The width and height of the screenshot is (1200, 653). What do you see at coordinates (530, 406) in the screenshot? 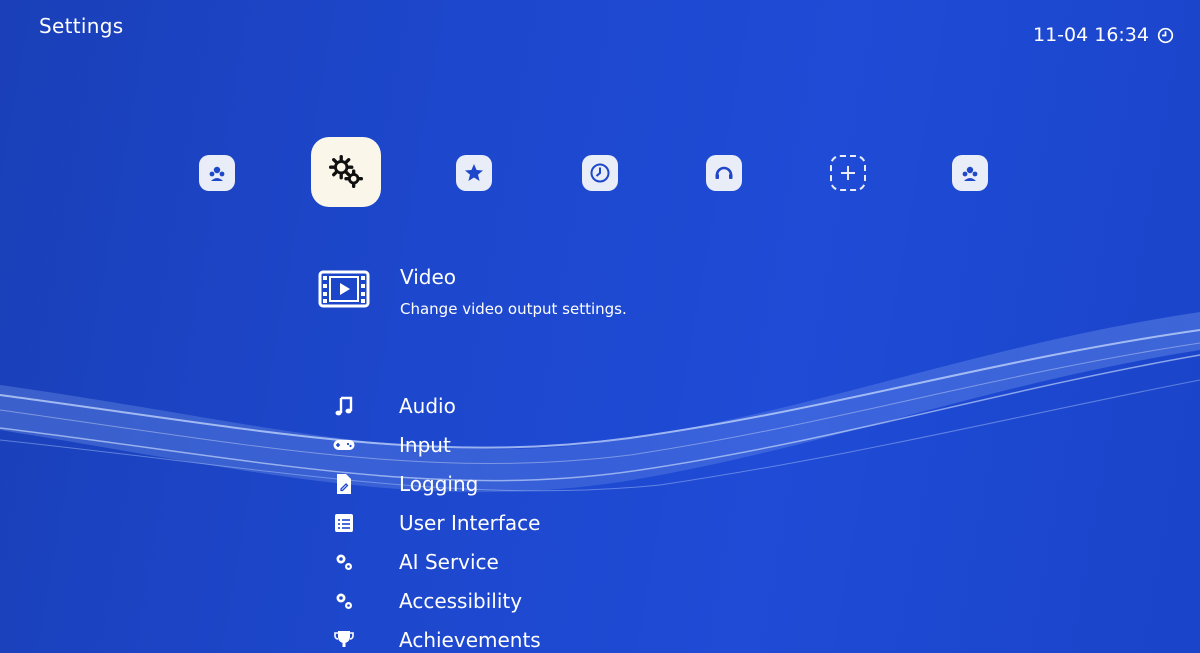
I see `menu-item-audio: Audio` at bounding box center [530, 406].